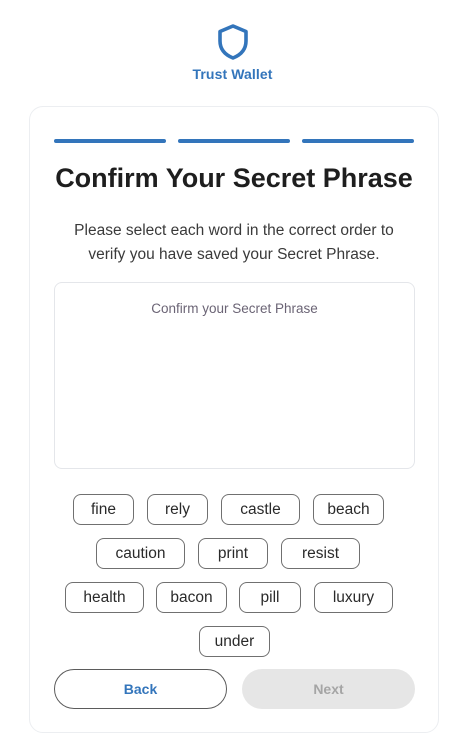 Image resolution: width=465 pixels, height=755 pixels. What do you see at coordinates (234, 641) in the screenshot?
I see `word-chip-under: under` at bounding box center [234, 641].